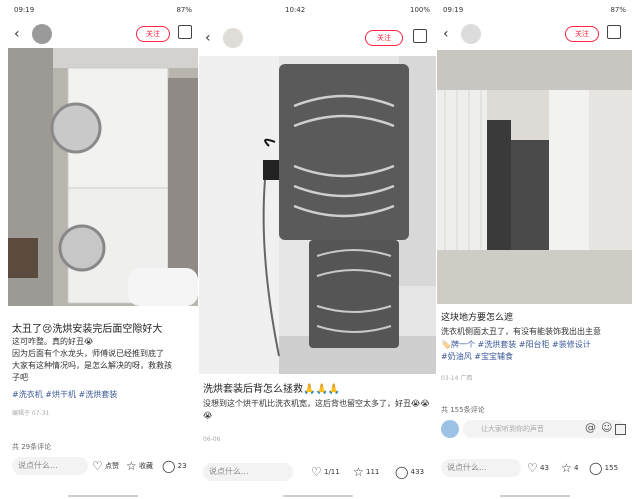 This screenshot has height=499, width=640. What do you see at coordinates (31, 413) in the screenshot?
I see `post-date: 编辑于 07-31` at bounding box center [31, 413].